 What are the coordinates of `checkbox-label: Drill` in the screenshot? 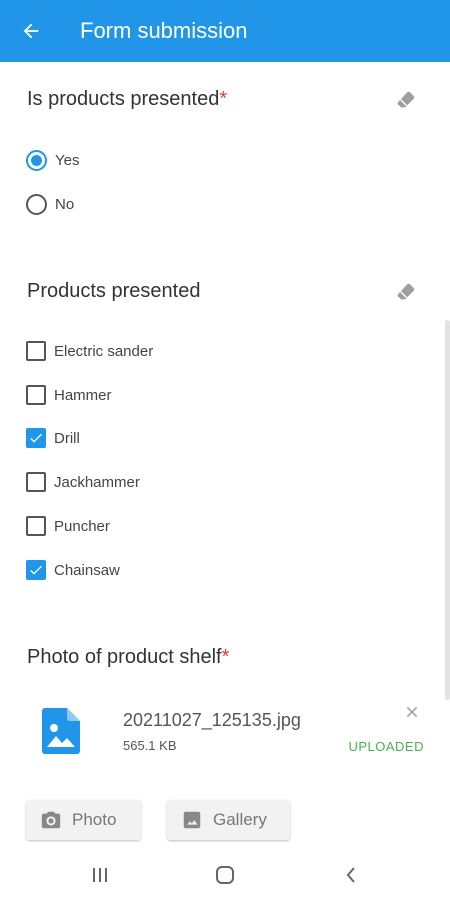 It's located at (67, 438).